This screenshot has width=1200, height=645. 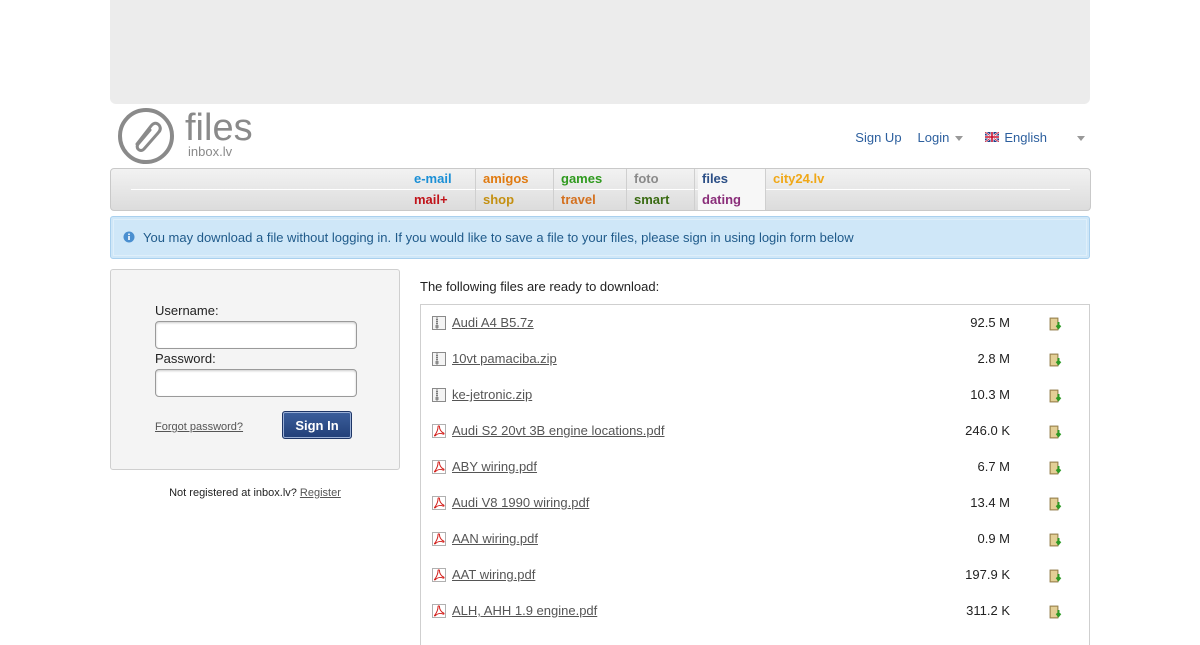 What do you see at coordinates (495, 538) in the screenshot?
I see `file-name-link: AAN wiring.pdf` at bounding box center [495, 538].